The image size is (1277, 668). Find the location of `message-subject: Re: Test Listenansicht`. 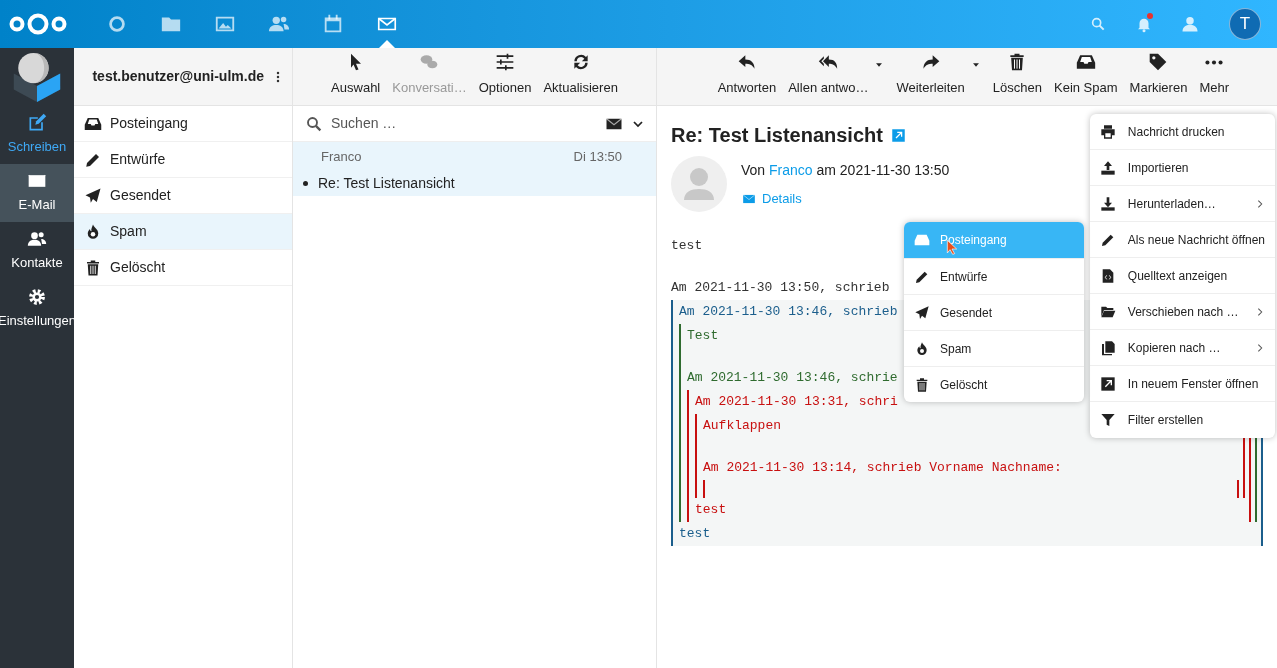

message-subject: Re: Test Listenansicht is located at coordinates (386, 183).